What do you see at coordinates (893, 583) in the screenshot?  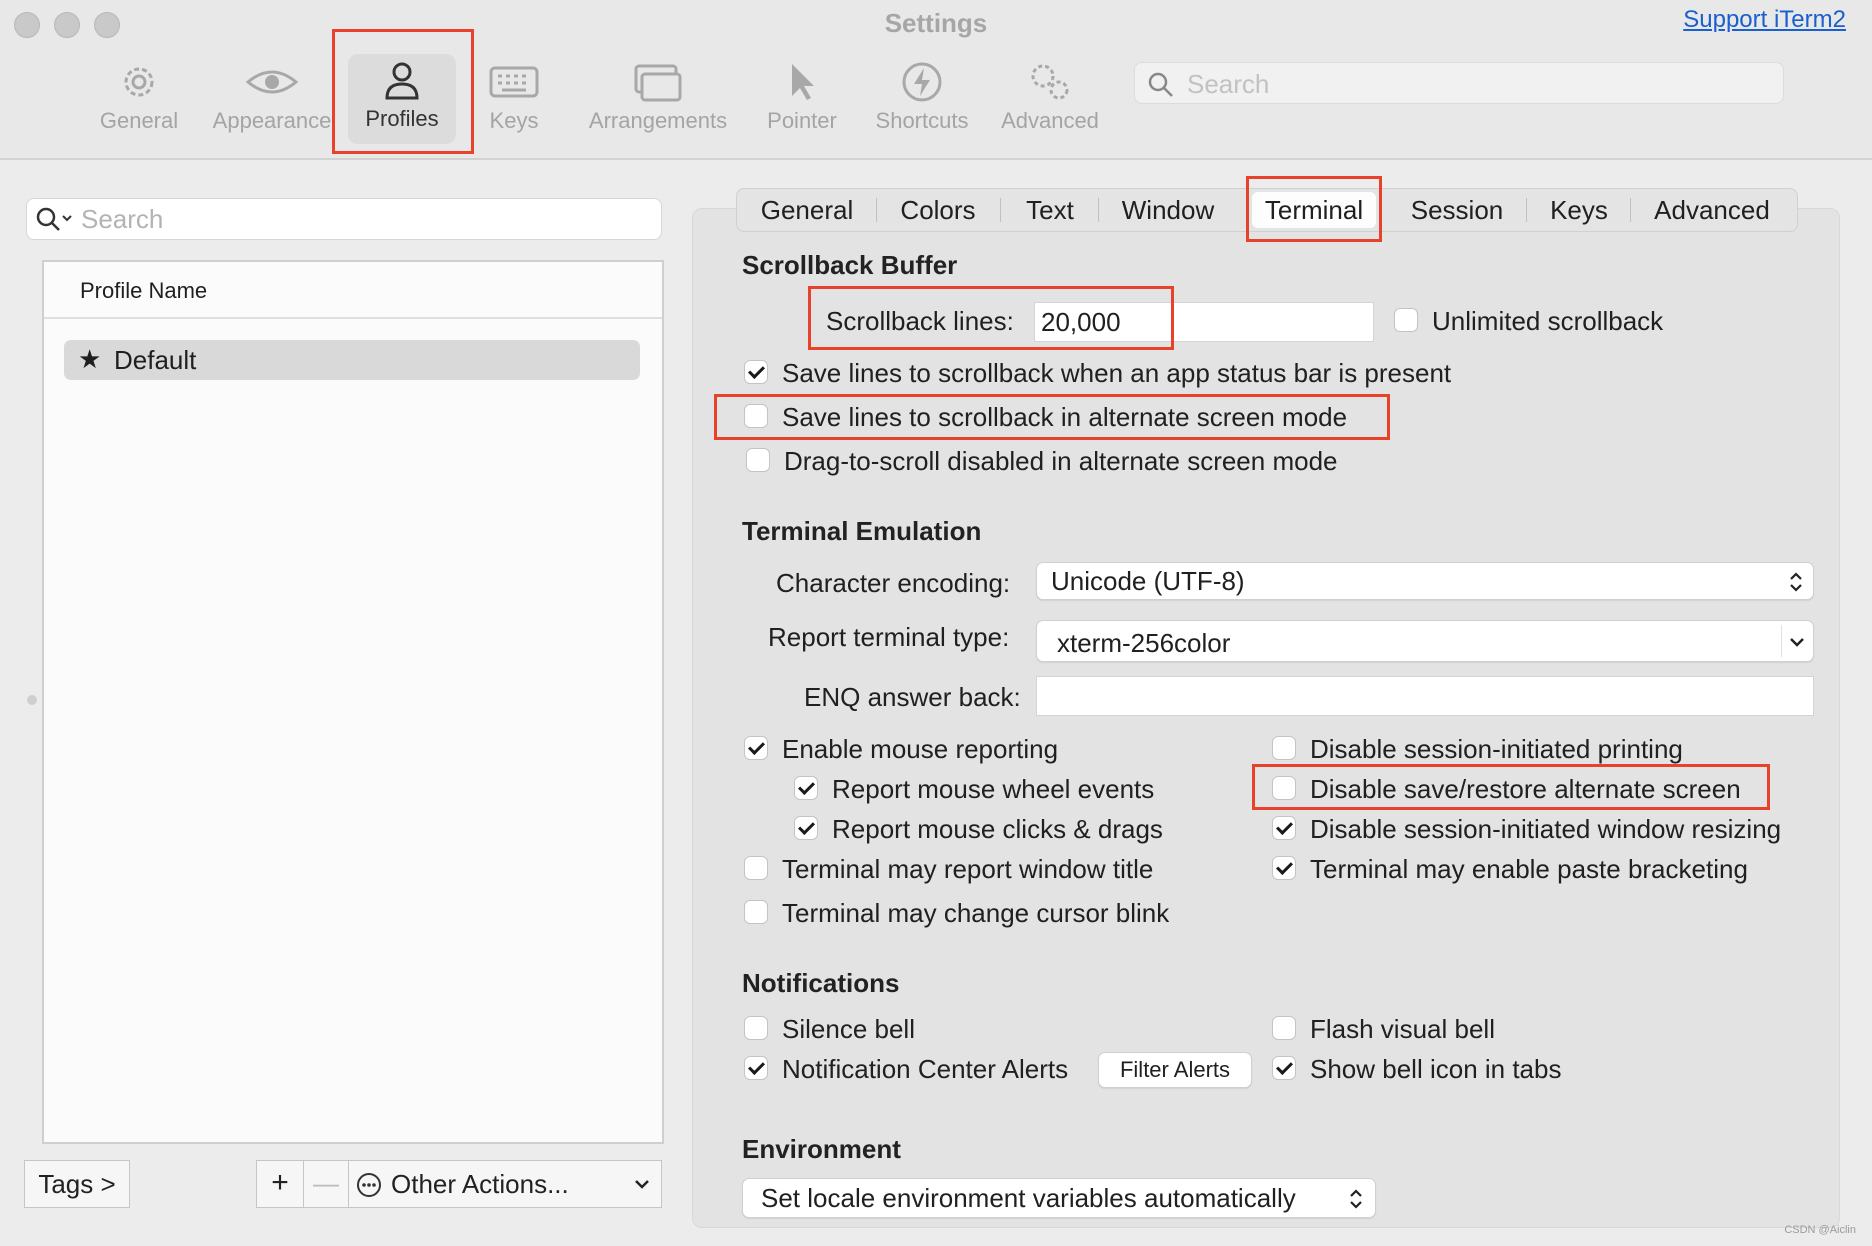 I see `encoding-label: Character encoding:` at bounding box center [893, 583].